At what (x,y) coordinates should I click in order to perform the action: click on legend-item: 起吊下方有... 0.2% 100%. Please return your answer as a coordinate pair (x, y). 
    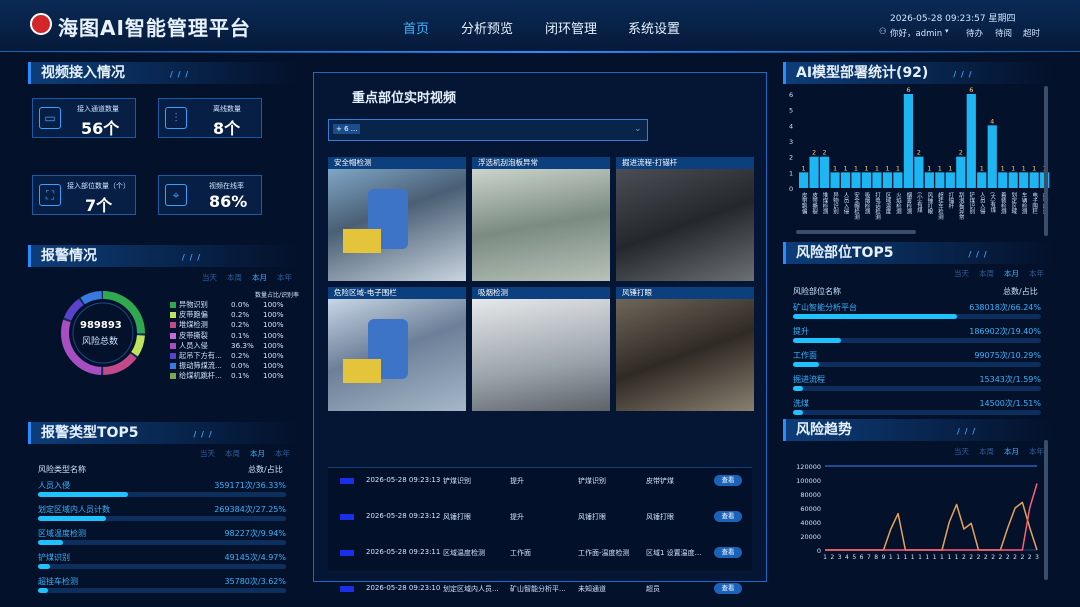
    Looking at the image, I should click on (227, 356).